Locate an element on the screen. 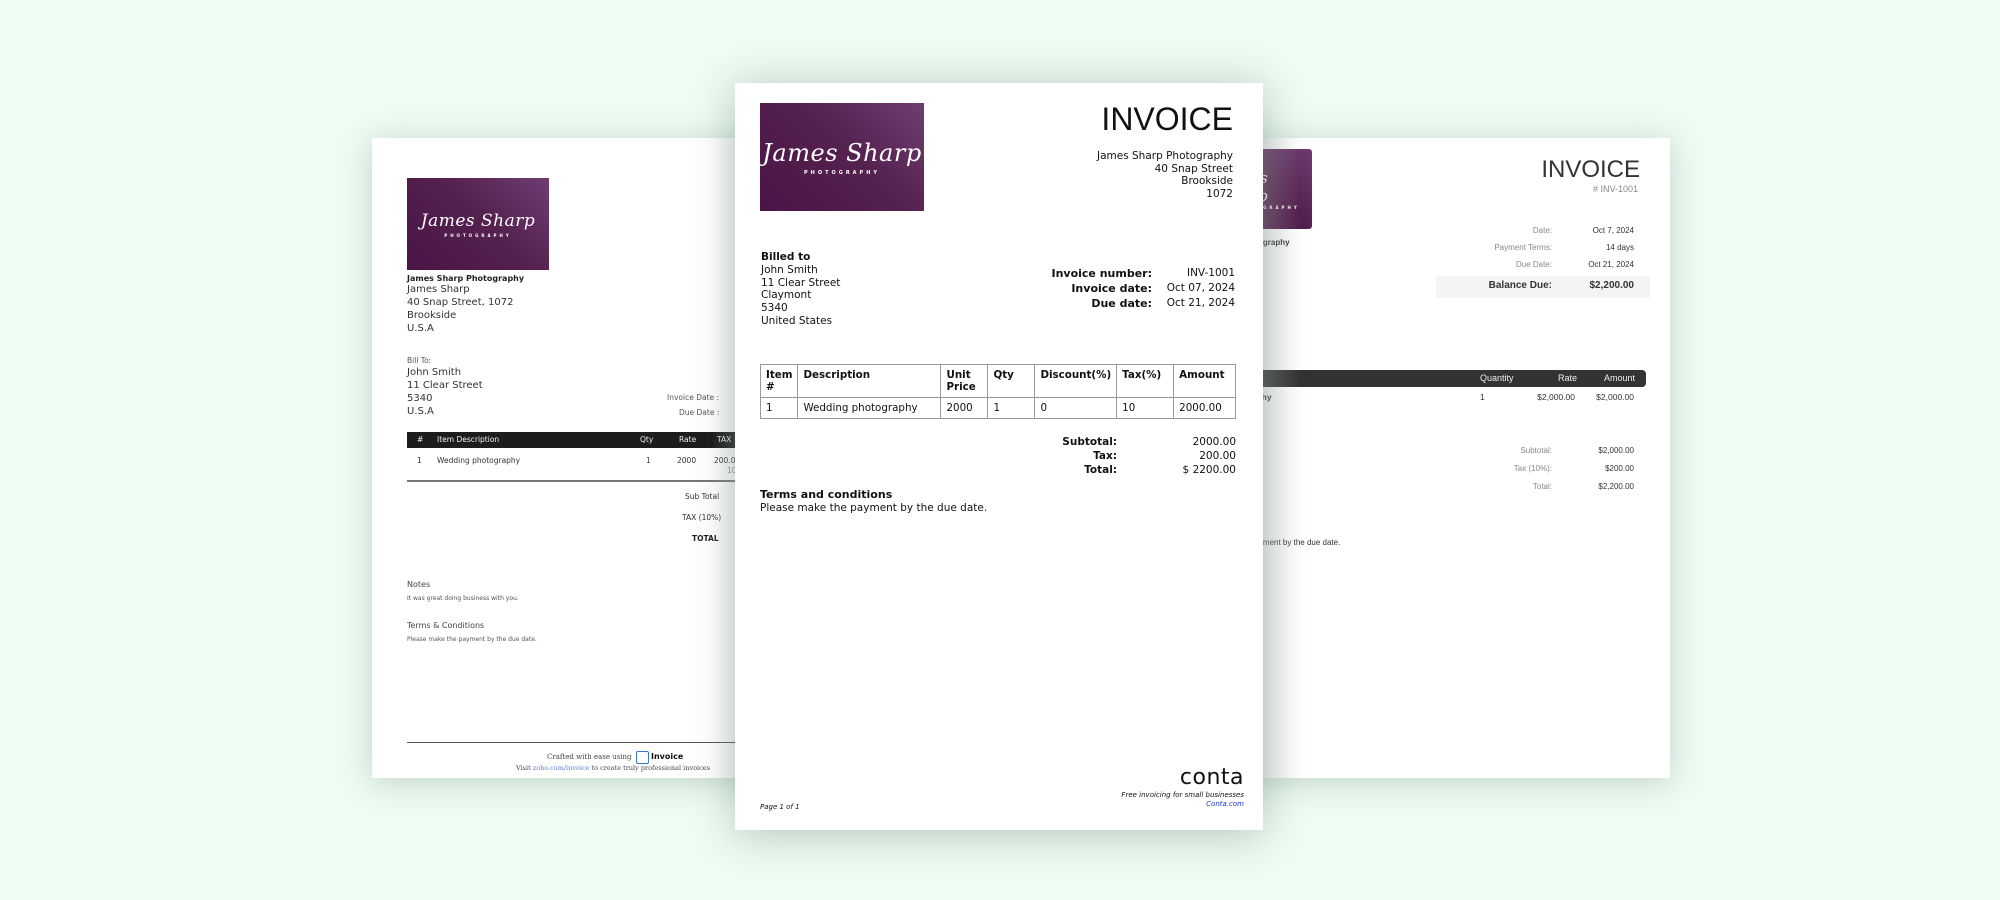 The height and width of the screenshot is (900, 2000). col-description: Description is located at coordinates (869, 381).